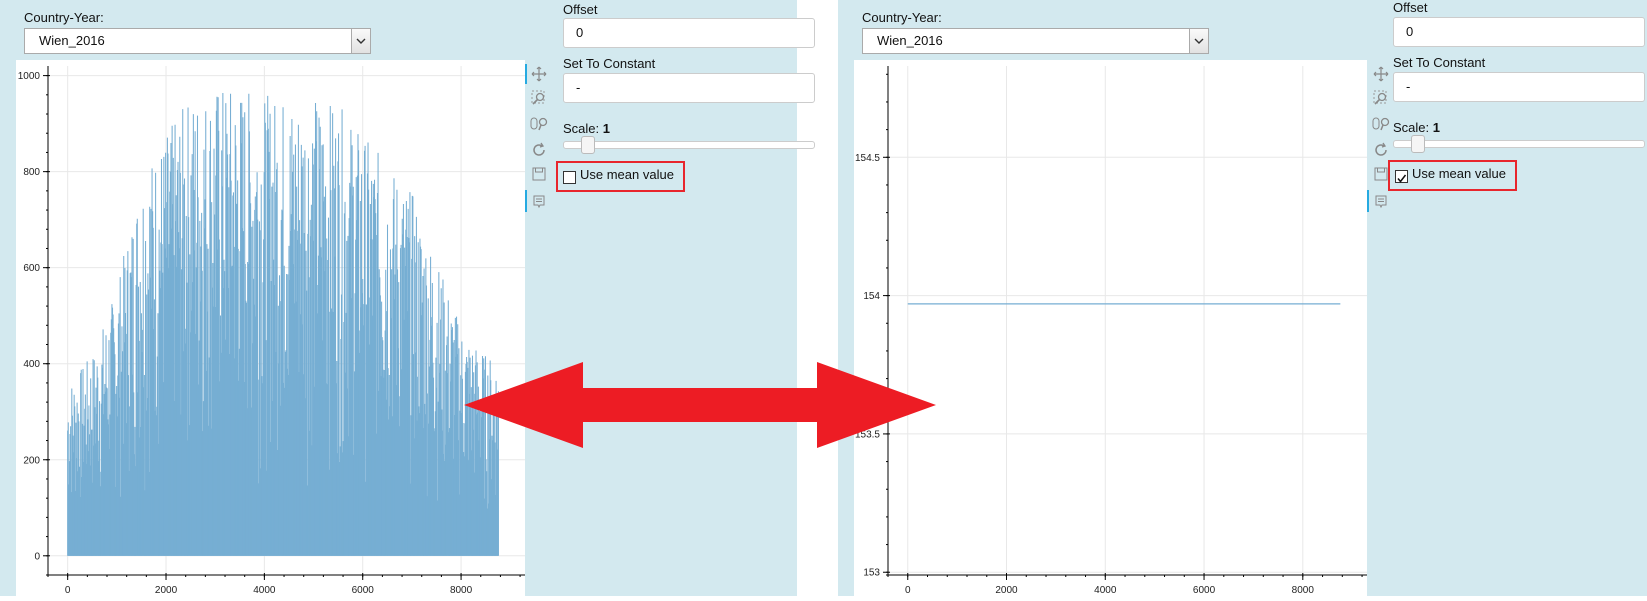 Image resolution: width=1647 pixels, height=601 pixels. I want to click on checkmark-icon, so click(1402, 178).